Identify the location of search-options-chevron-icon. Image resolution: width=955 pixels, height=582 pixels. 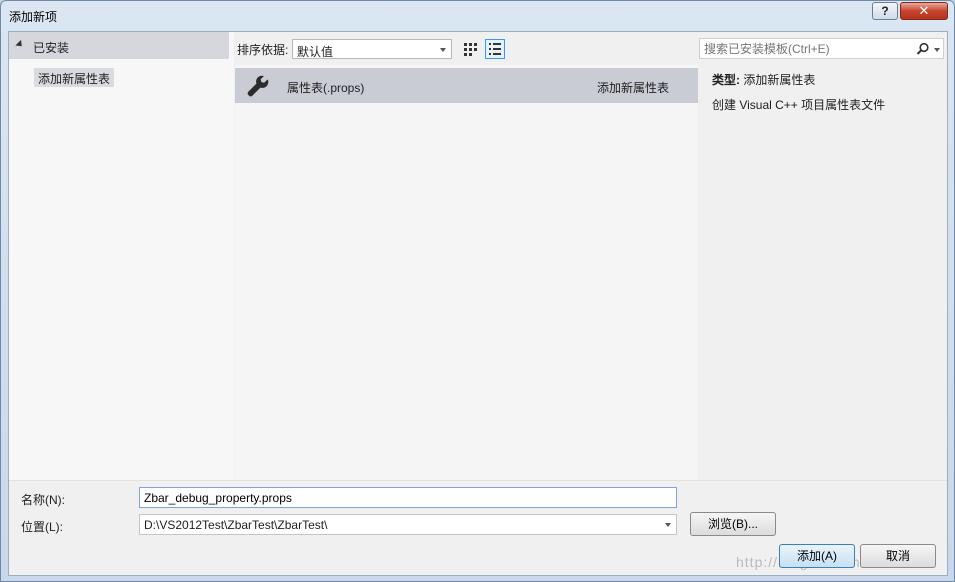
(937, 50).